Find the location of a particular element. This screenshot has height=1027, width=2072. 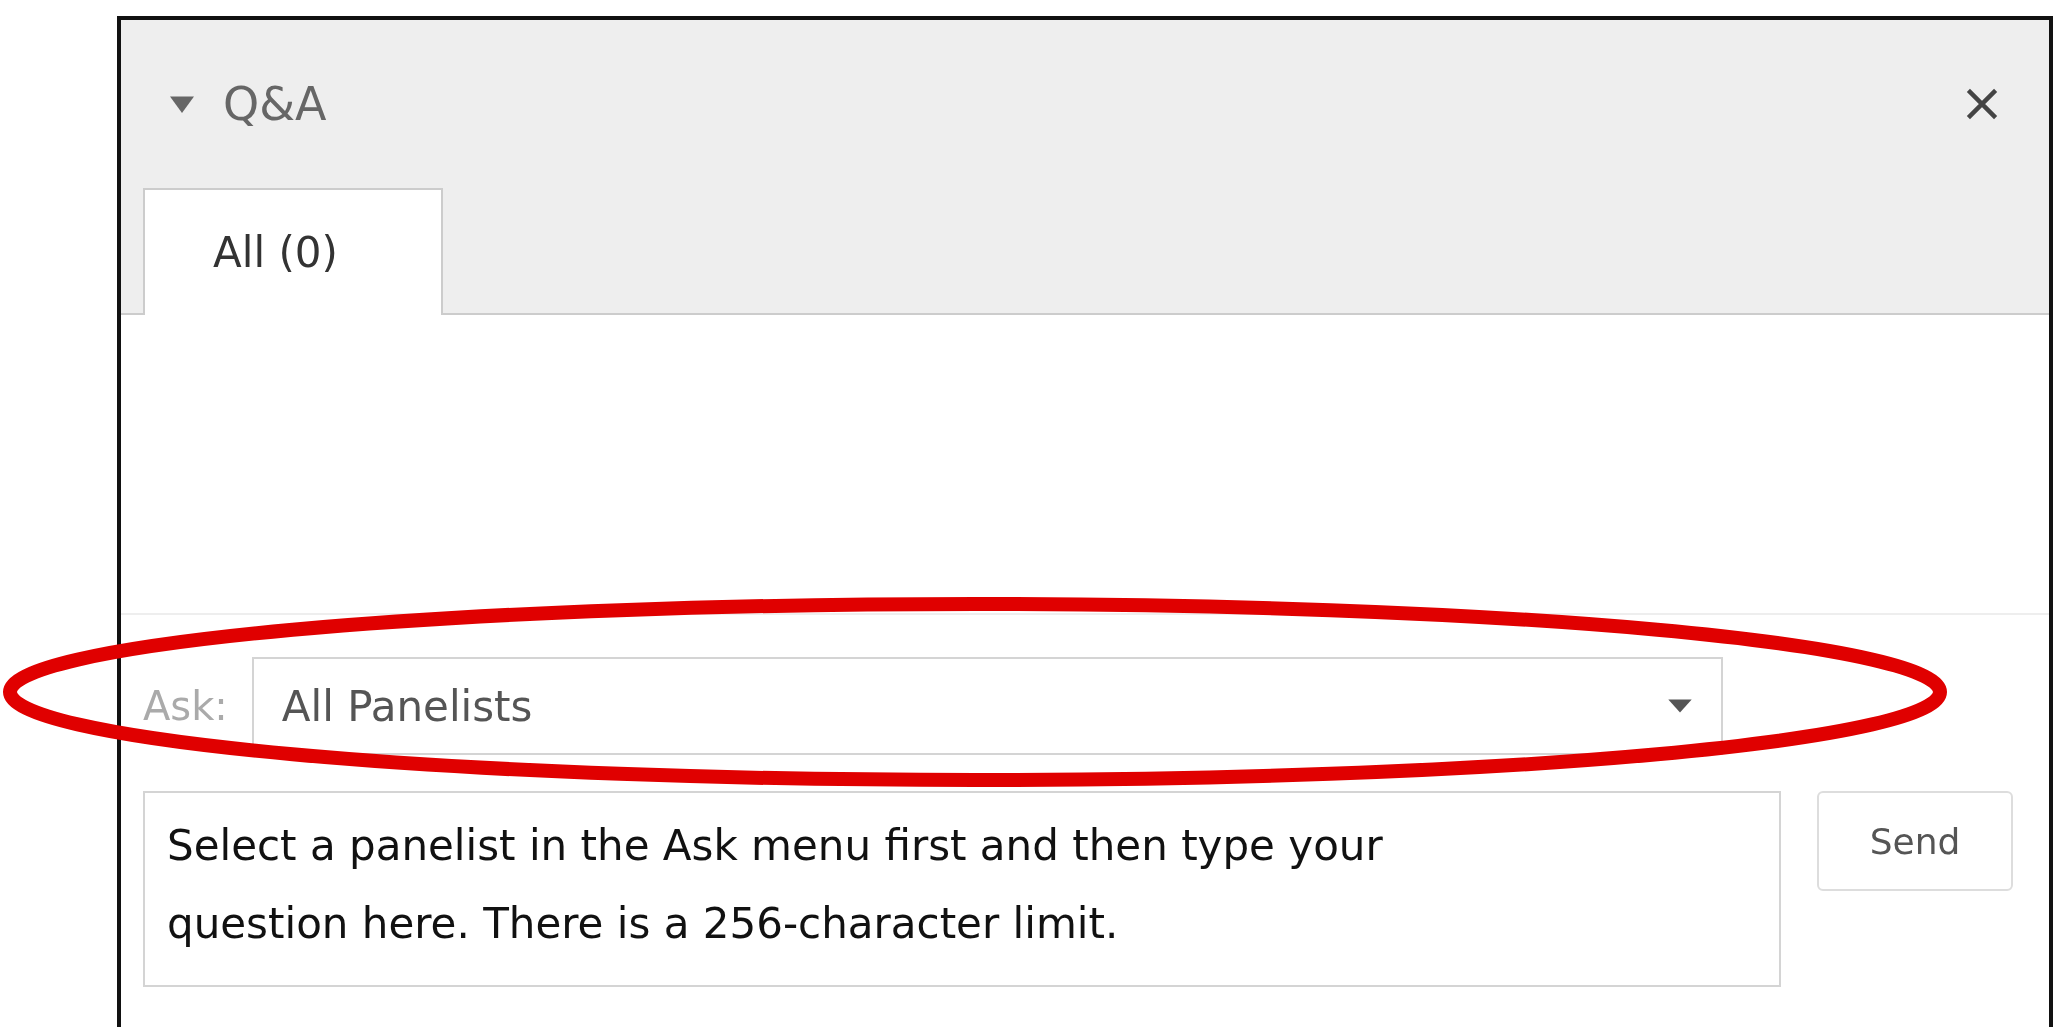

send-button: Send is located at coordinates (1915, 841).